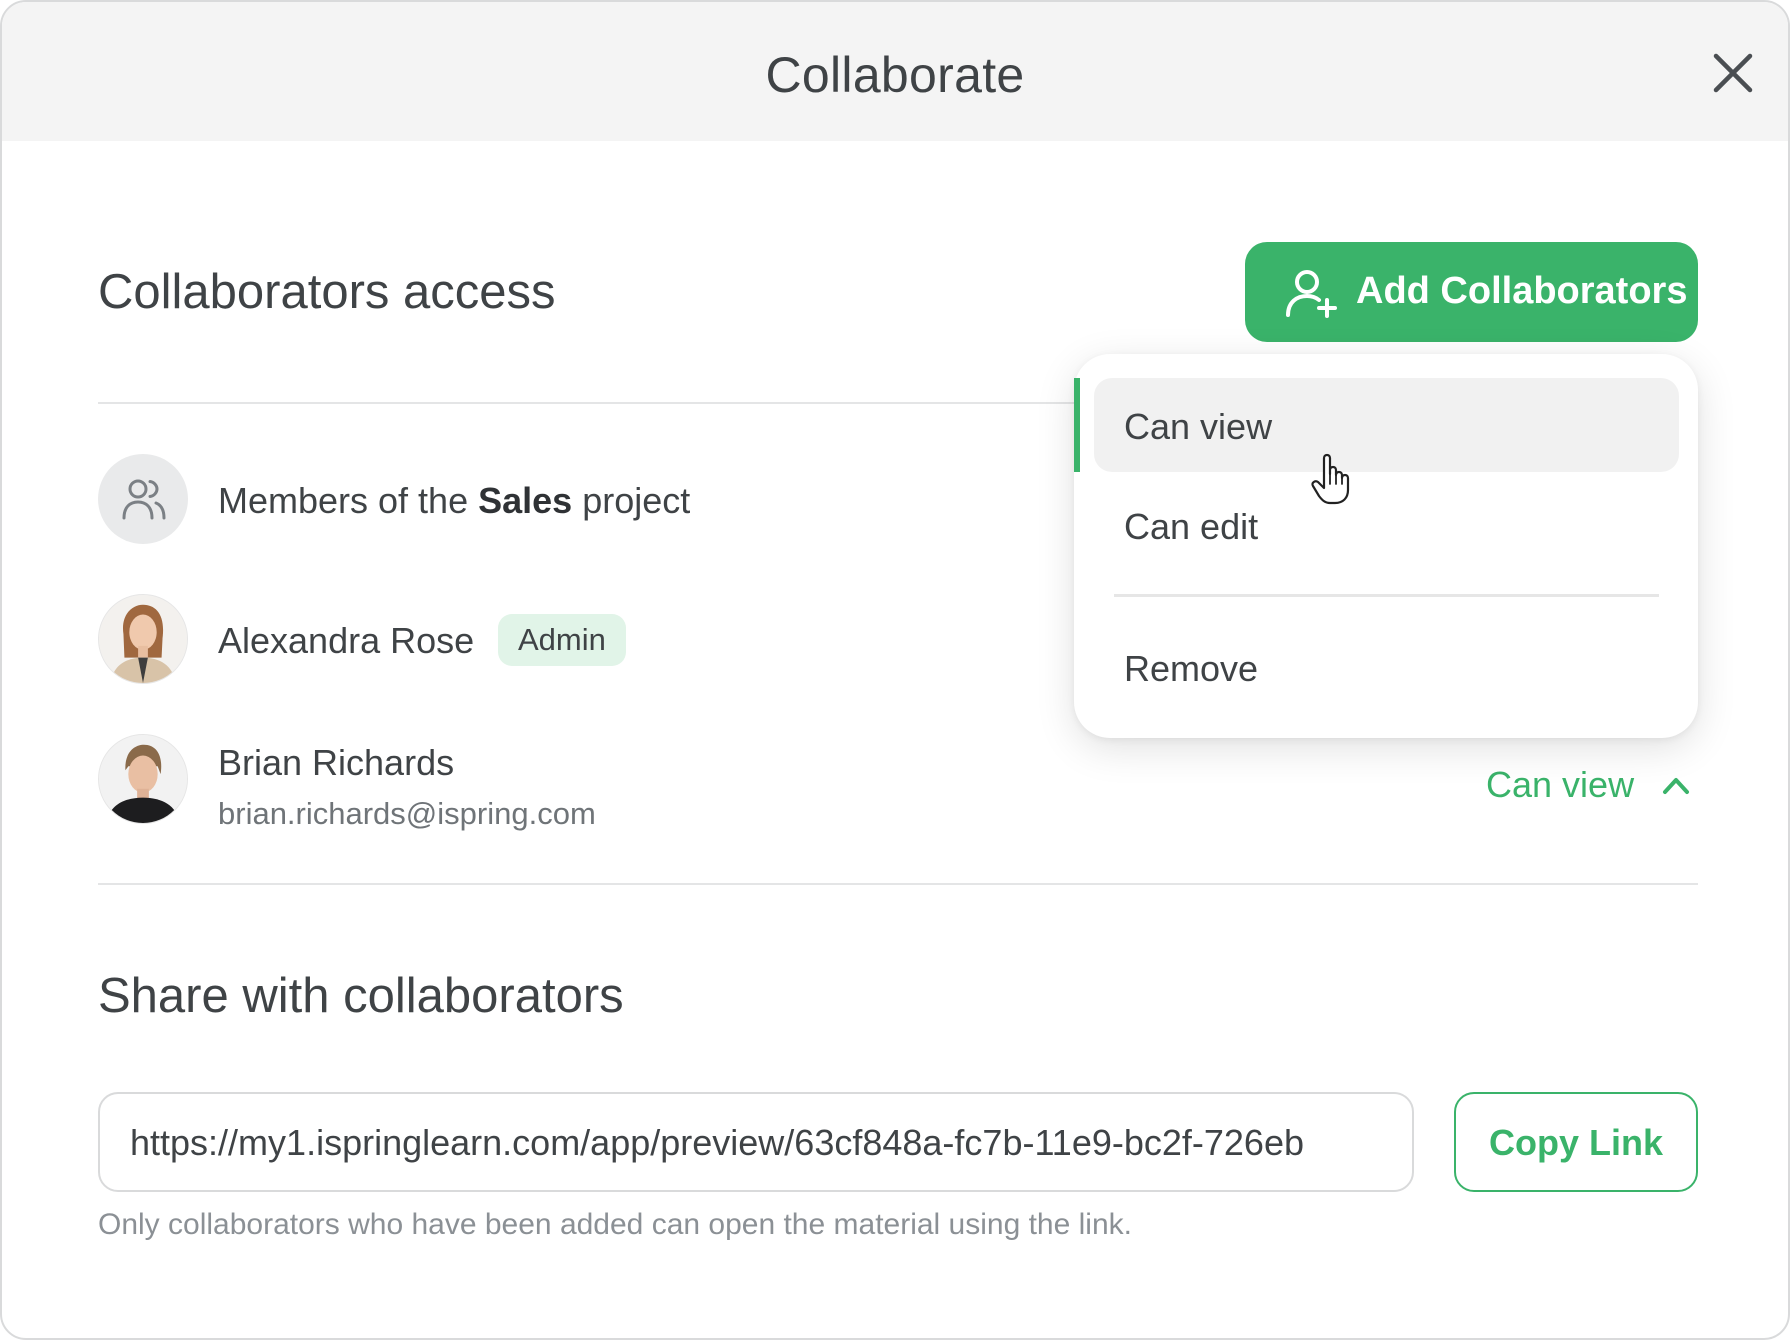  I want to click on role-select: Can view, so click(1560, 785).